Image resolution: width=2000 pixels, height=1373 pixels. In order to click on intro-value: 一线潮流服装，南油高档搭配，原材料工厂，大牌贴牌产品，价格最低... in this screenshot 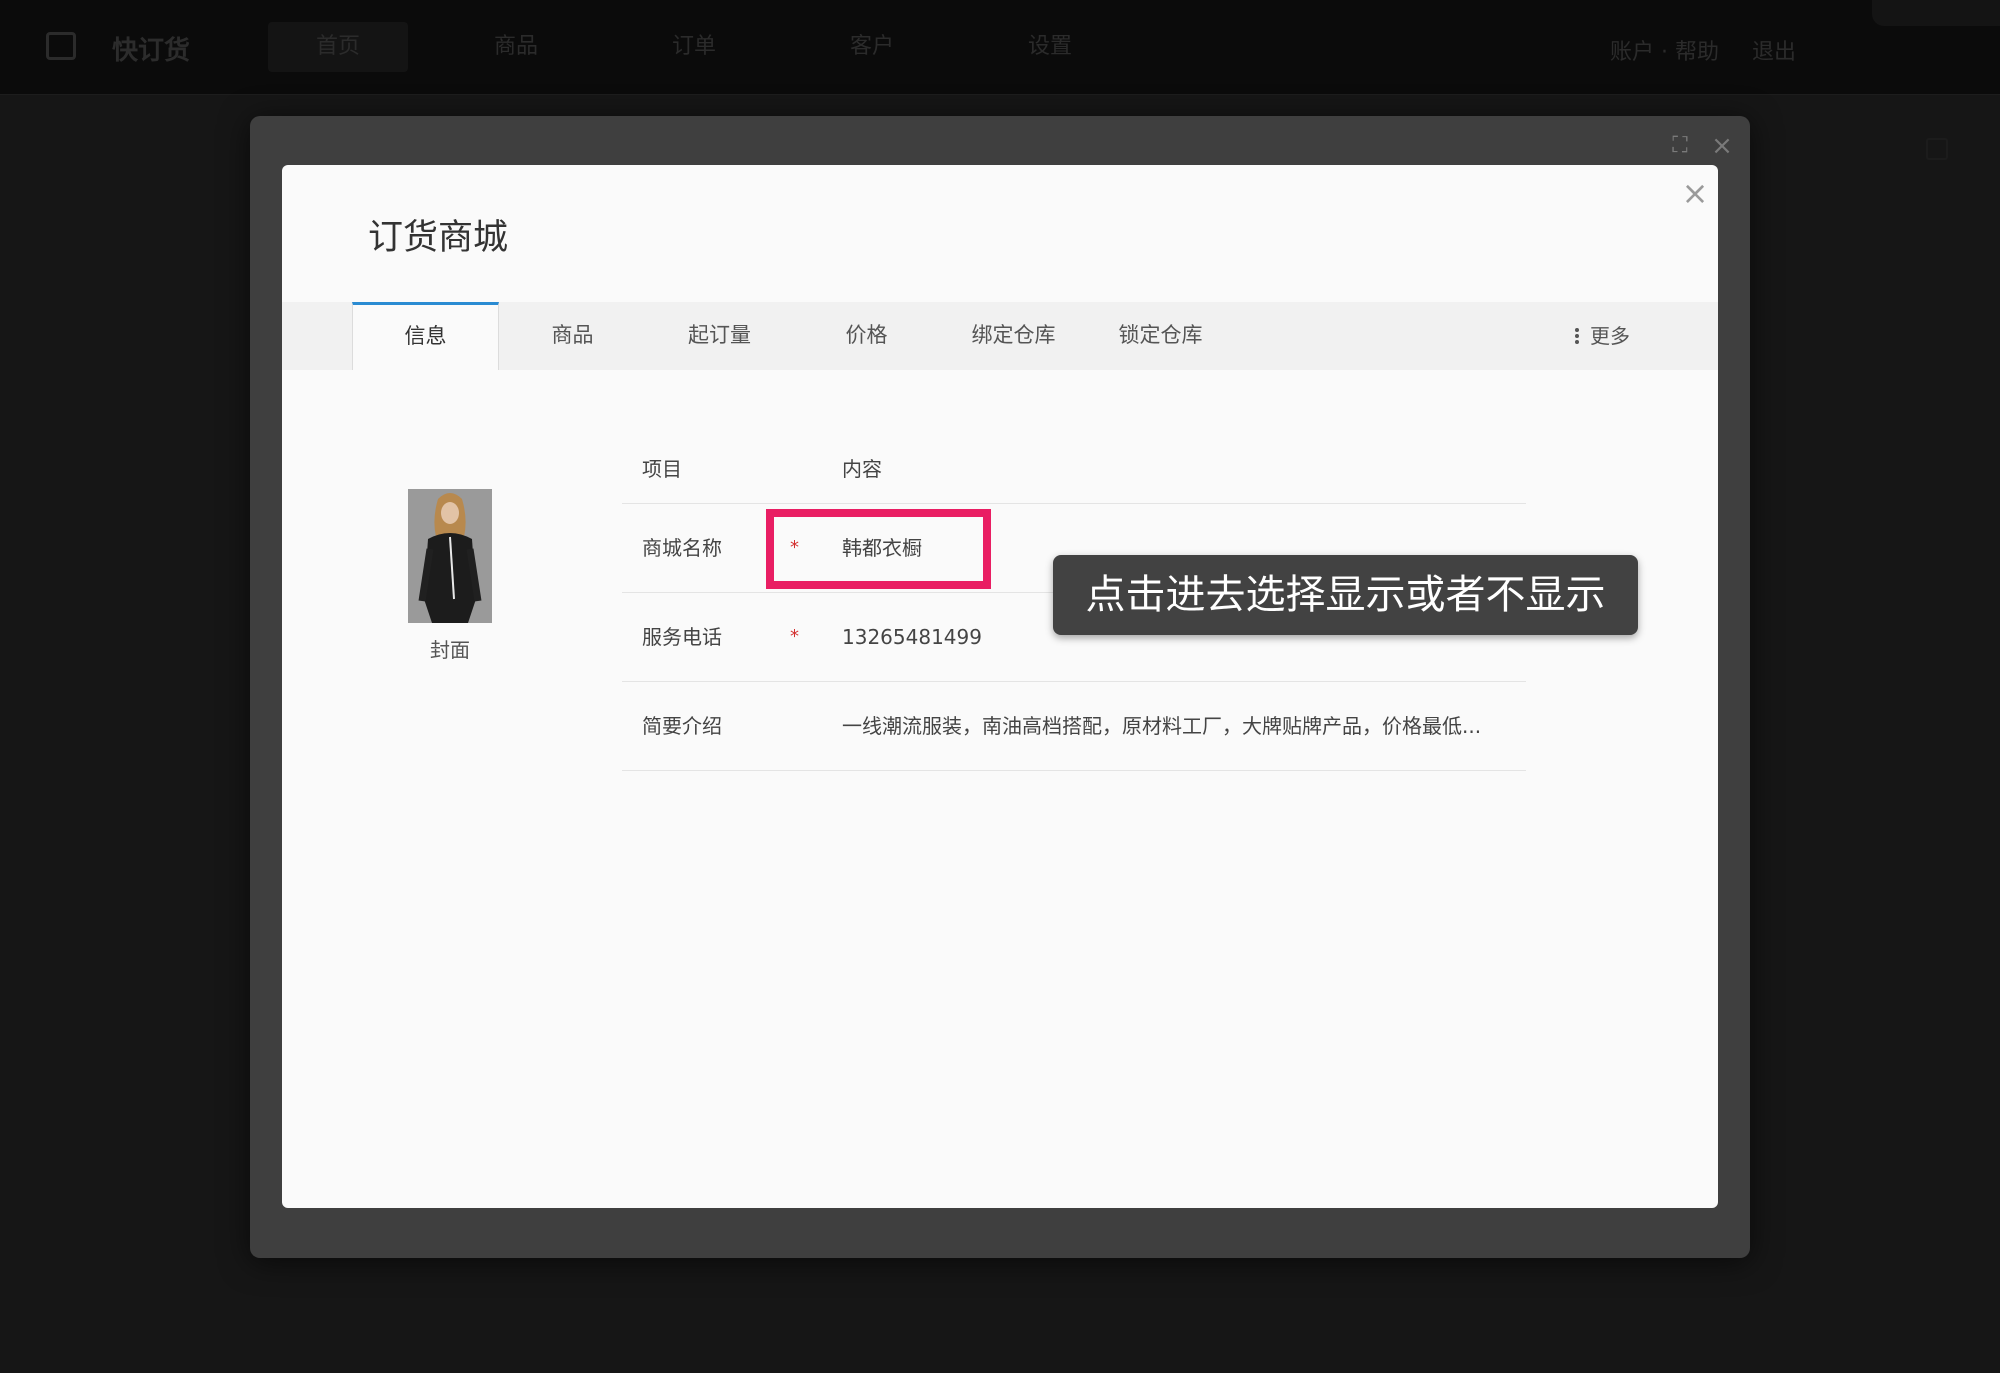, I will do `click(1161, 726)`.